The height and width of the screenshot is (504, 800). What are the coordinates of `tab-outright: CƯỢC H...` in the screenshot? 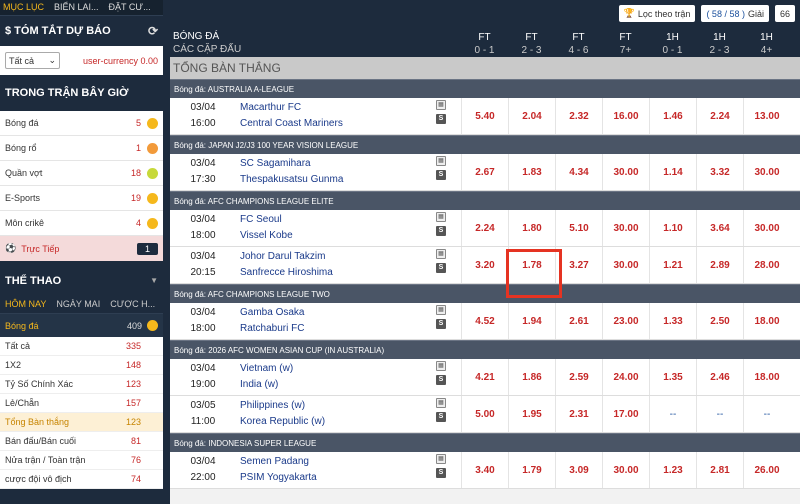 It's located at (132, 304).